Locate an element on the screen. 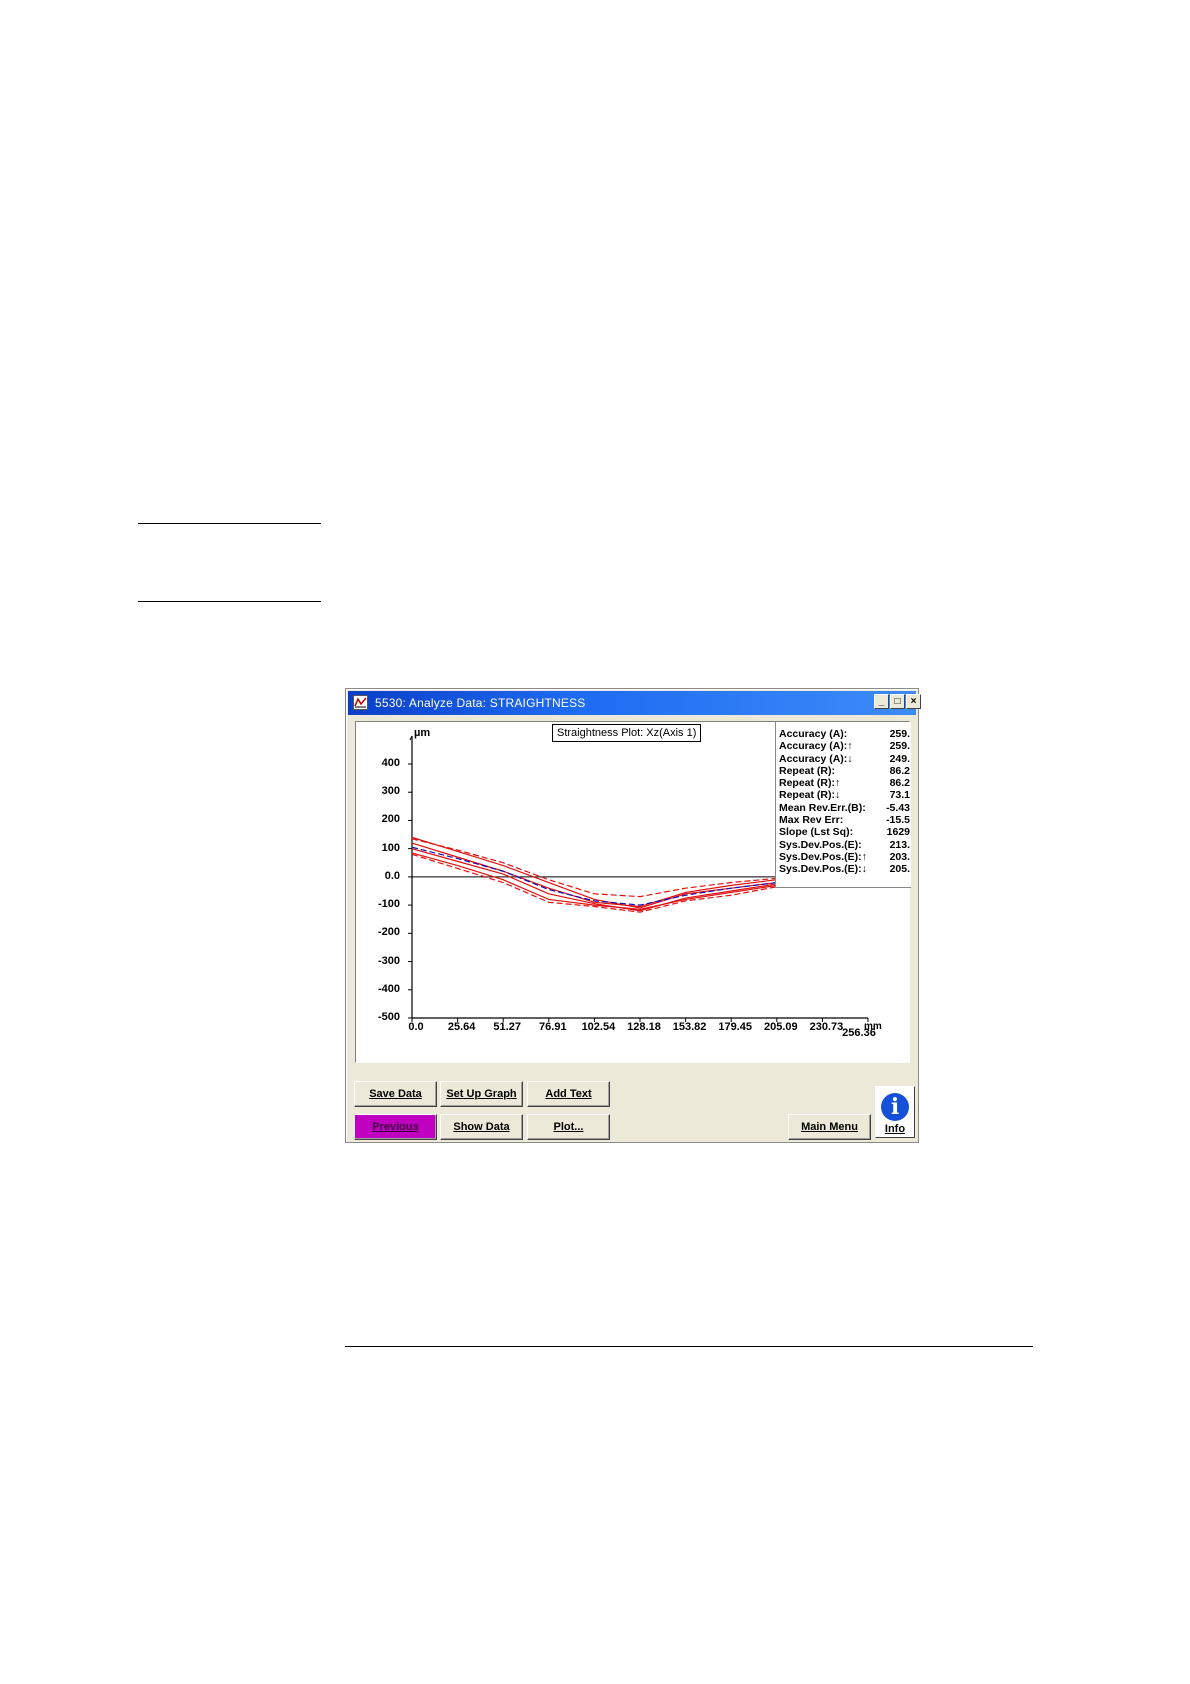  maximize-button: □ is located at coordinates (897, 701).